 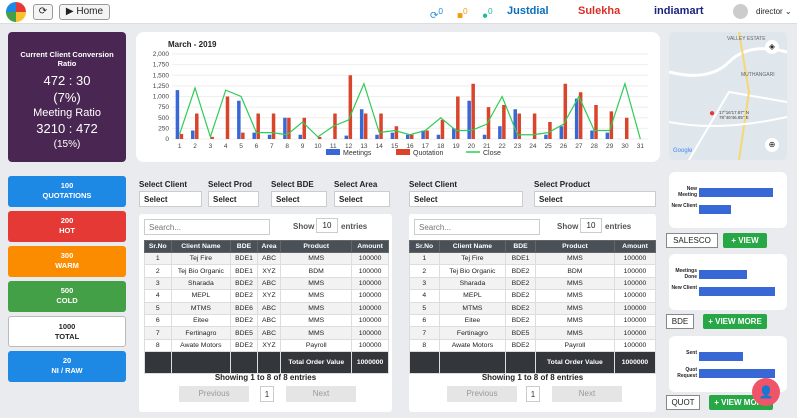 What do you see at coordinates (170, 199) in the screenshot?
I see `select-client-dropdown: Select` at bounding box center [170, 199].